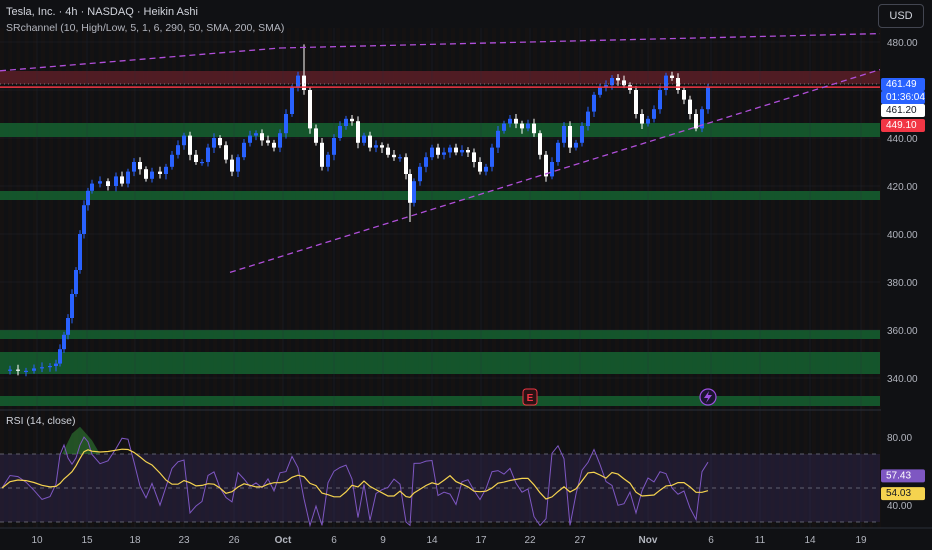  What do you see at coordinates (902, 139) in the screenshot?
I see `price-axis-tick: 440.00` at bounding box center [902, 139].